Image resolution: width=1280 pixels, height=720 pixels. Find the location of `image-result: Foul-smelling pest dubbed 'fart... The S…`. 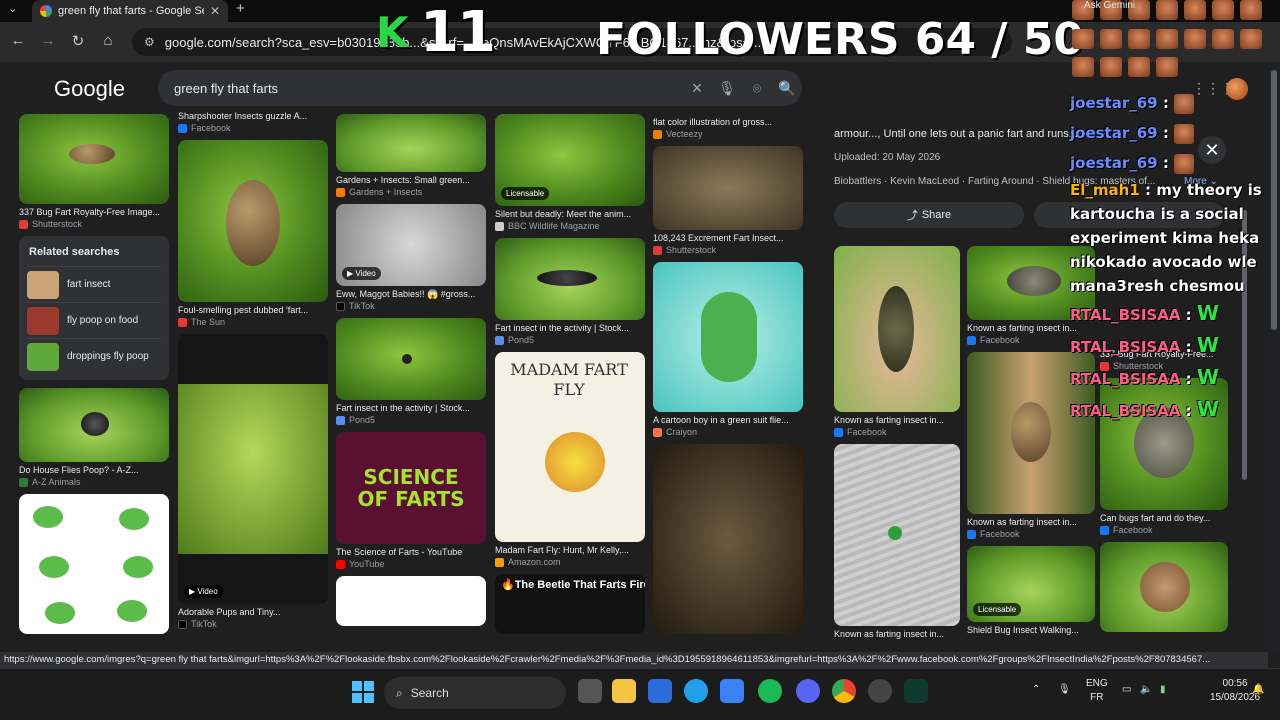

image-result: Foul-smelling pest dubbed 'fart... The S… is located at coordinates (253, 234).